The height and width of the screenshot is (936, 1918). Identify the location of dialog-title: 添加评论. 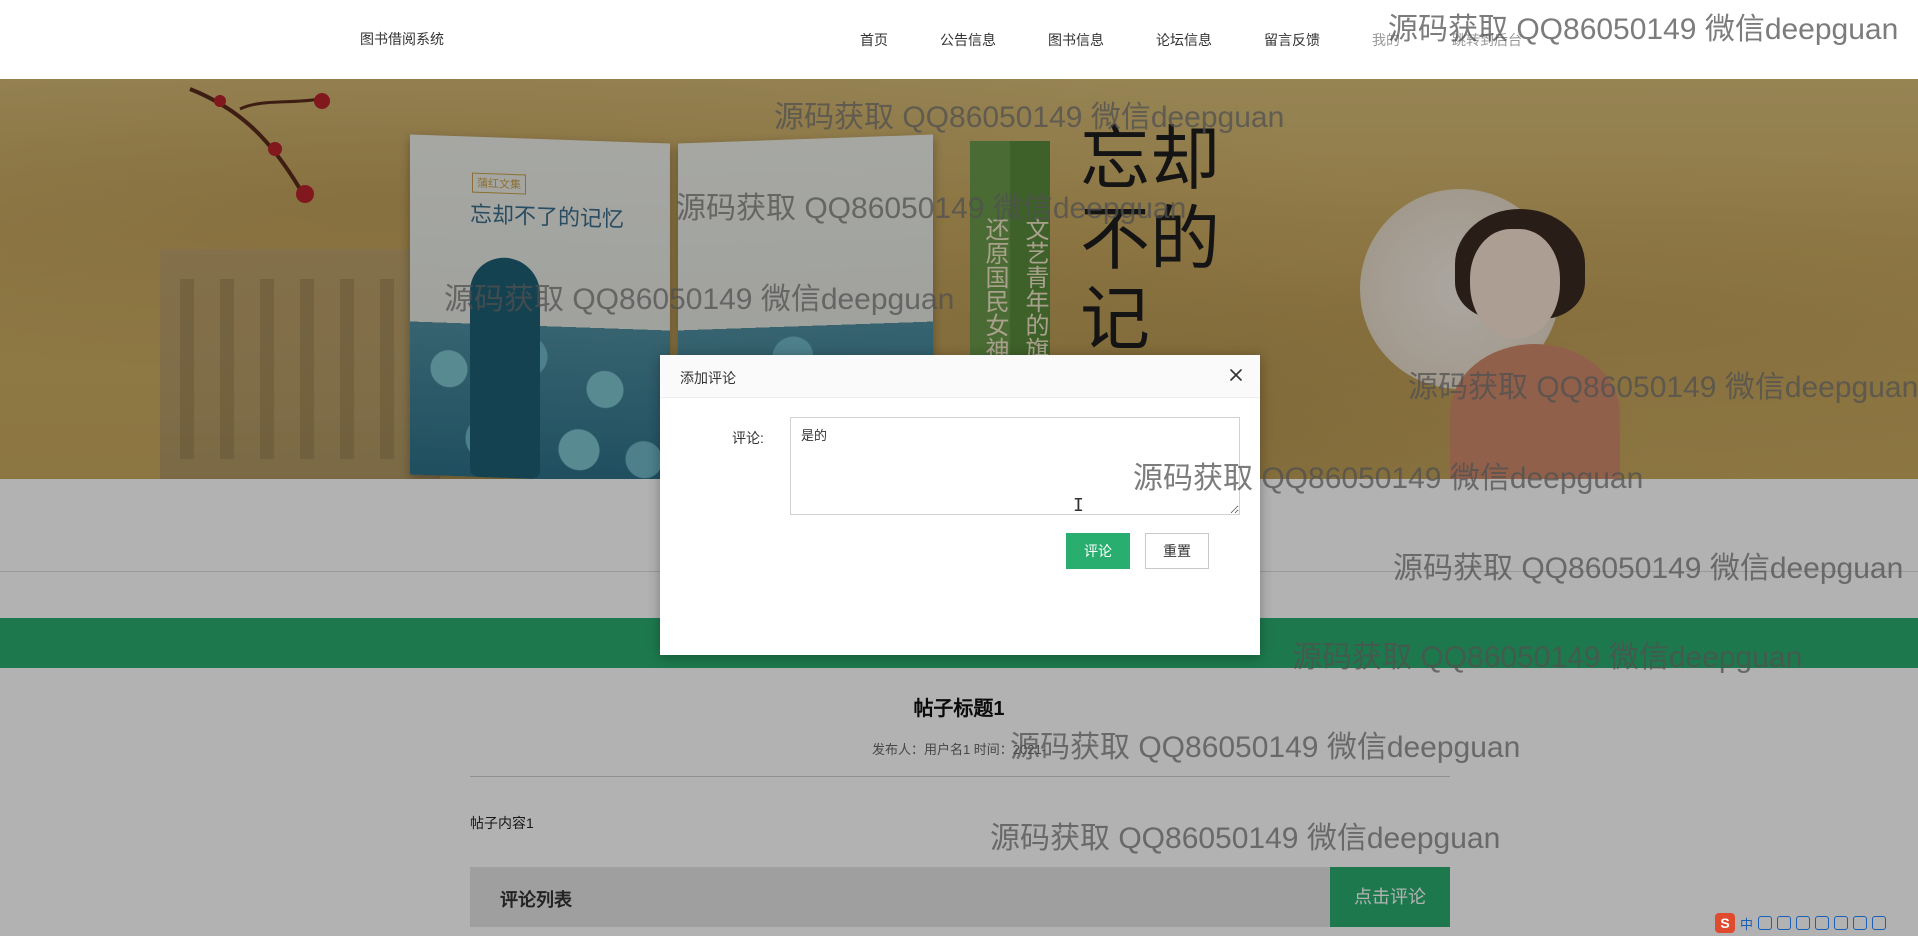
(708, 378).